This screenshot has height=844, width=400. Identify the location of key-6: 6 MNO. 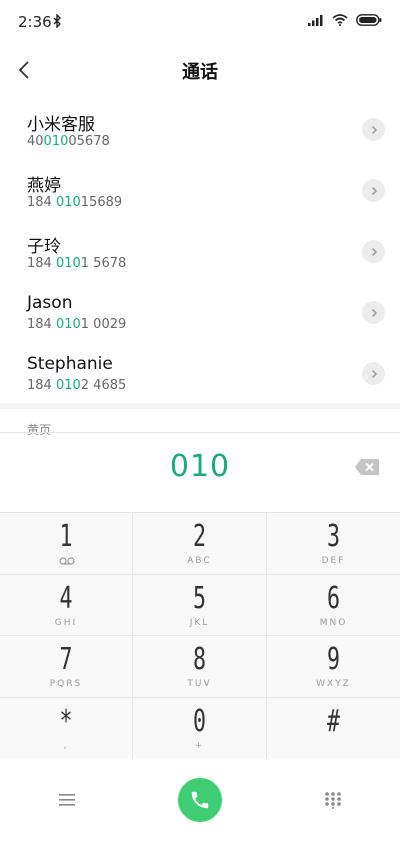
(333, 605).